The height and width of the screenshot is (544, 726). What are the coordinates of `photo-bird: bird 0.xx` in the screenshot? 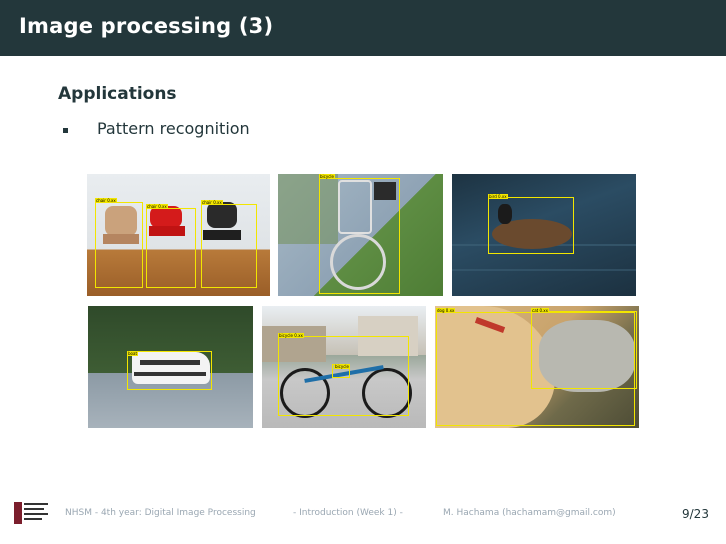 It's located at (544, 235).